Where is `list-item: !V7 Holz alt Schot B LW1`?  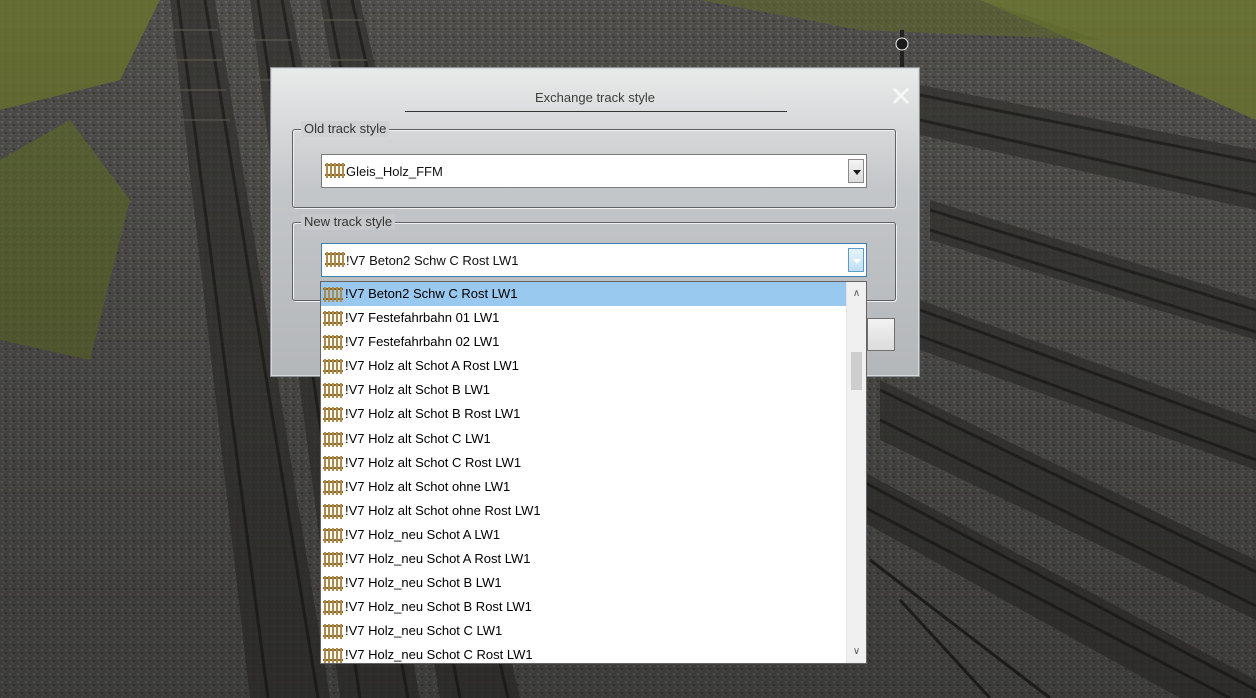
list-item: !V7 Holz alt Schot B LW1 is located at coordinates (584, 390).